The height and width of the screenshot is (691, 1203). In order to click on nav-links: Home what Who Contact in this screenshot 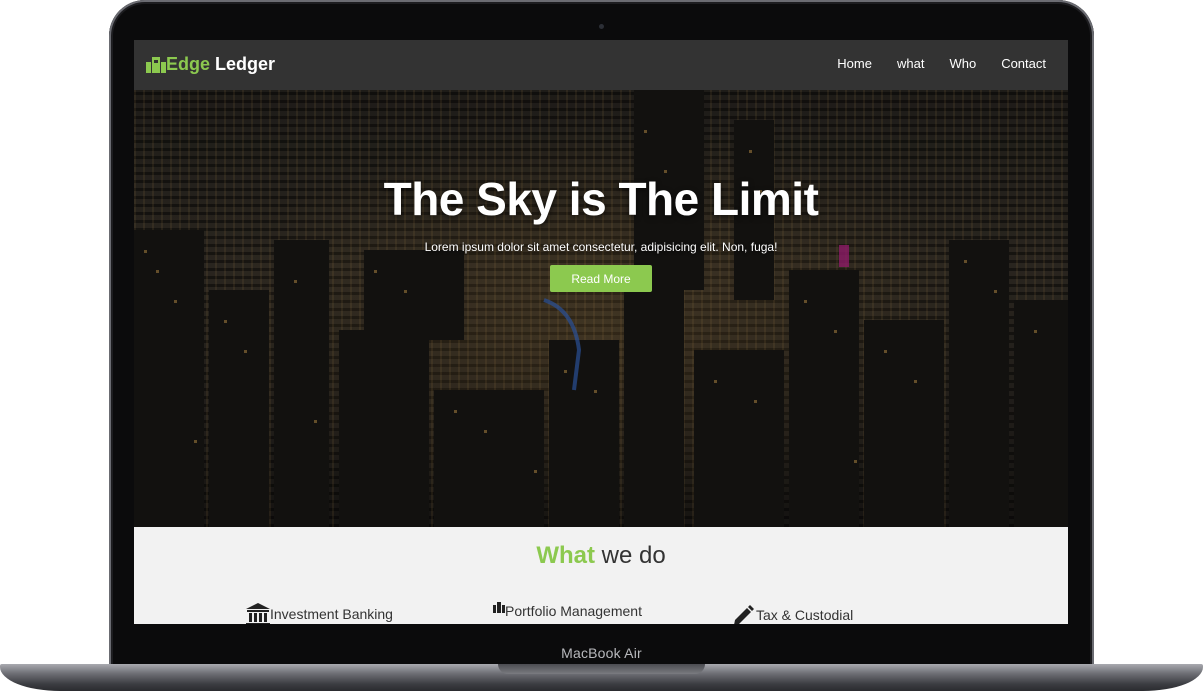, I will do `click(929, 63)`.